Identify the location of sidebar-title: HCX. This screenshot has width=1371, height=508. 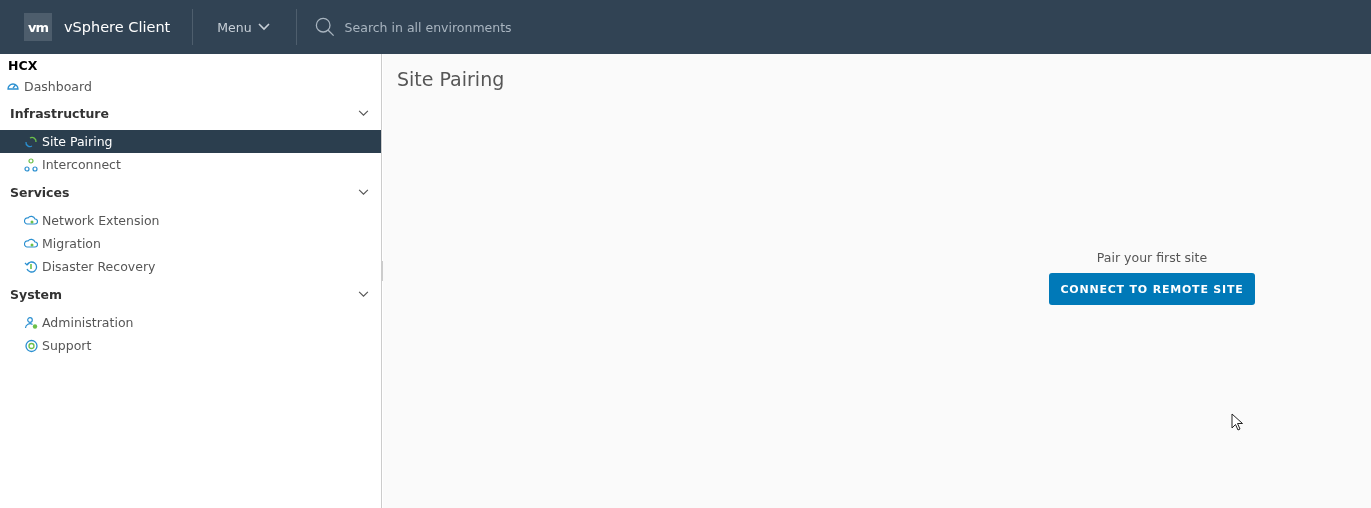
(23, 66).